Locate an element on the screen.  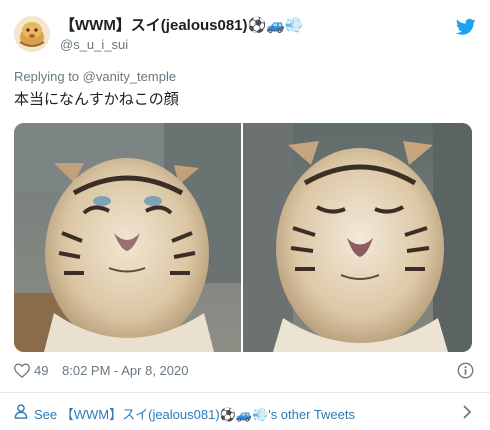
avatar is located at coordinates (32, 34).